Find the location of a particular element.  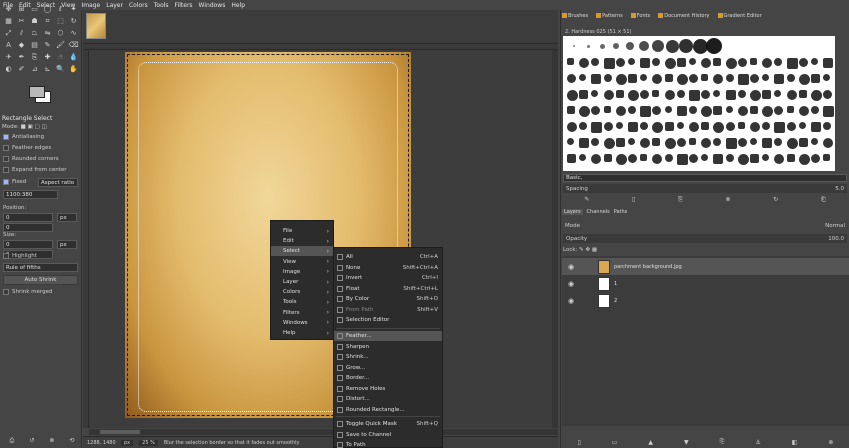

select-menu-item-to-path: To Path is located at coordinates (388, 444).